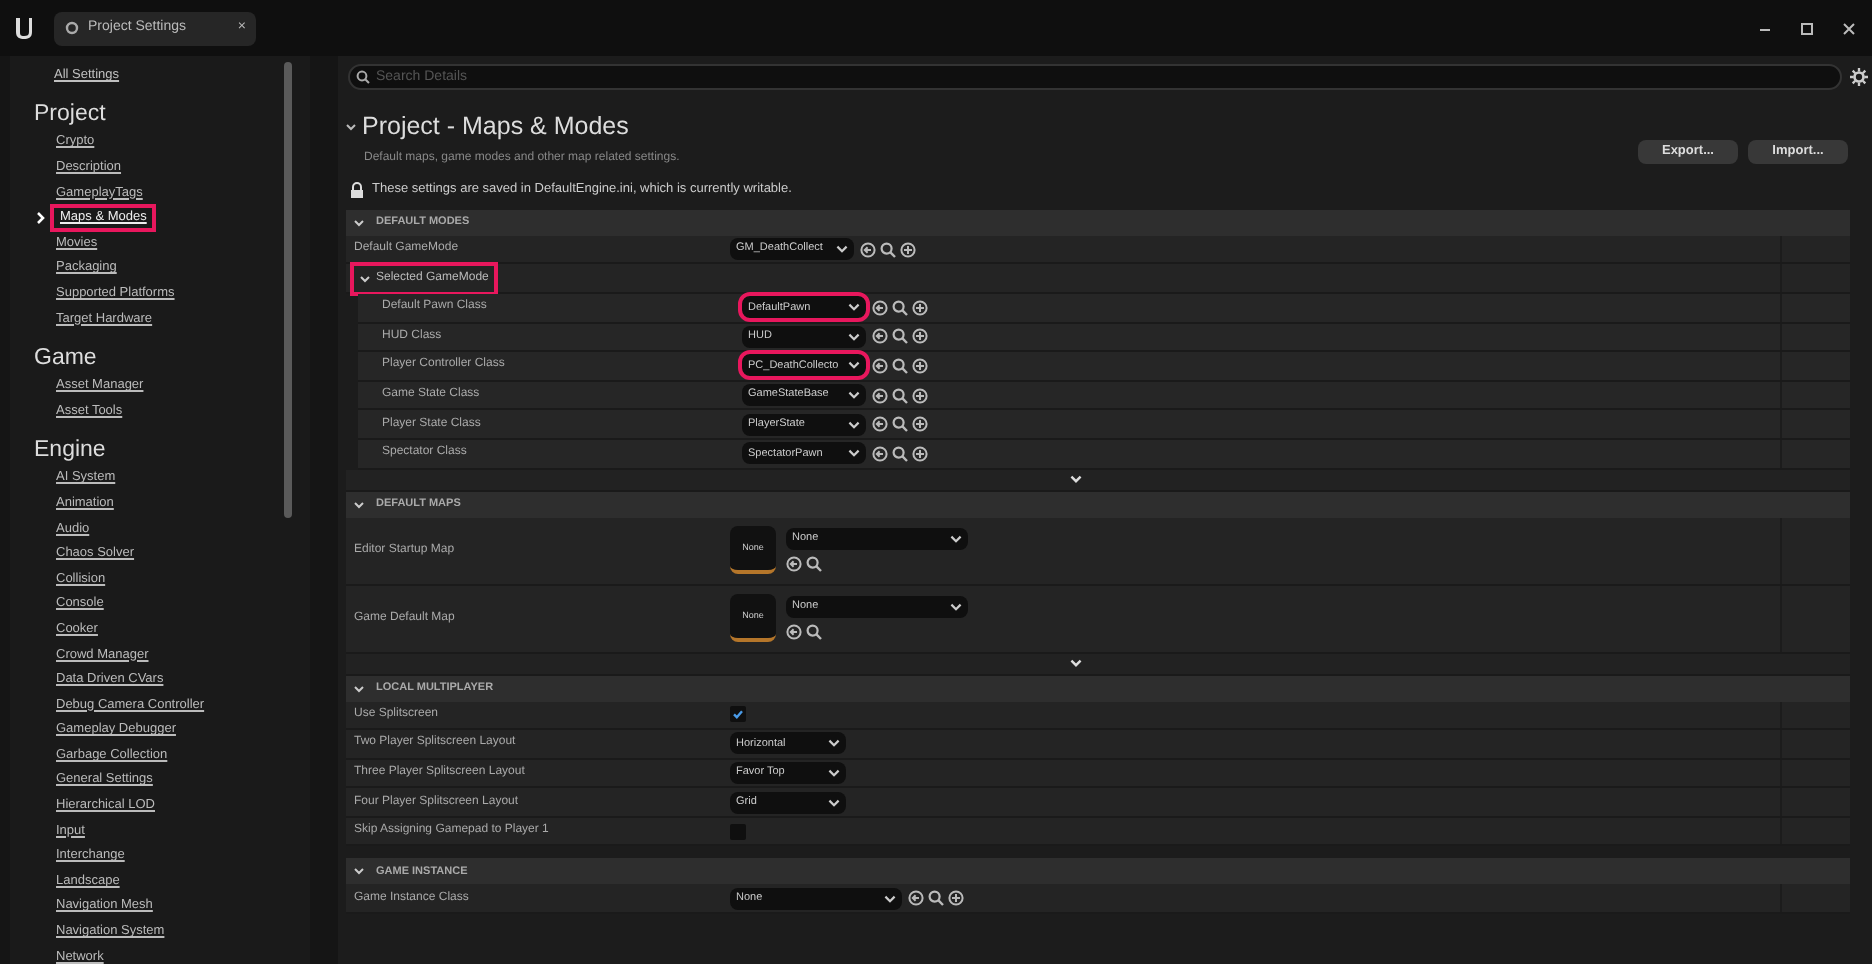 This screenshot has width=1872, height=964. I want to click on sidebar-heading: Engine, so click(71, 450).